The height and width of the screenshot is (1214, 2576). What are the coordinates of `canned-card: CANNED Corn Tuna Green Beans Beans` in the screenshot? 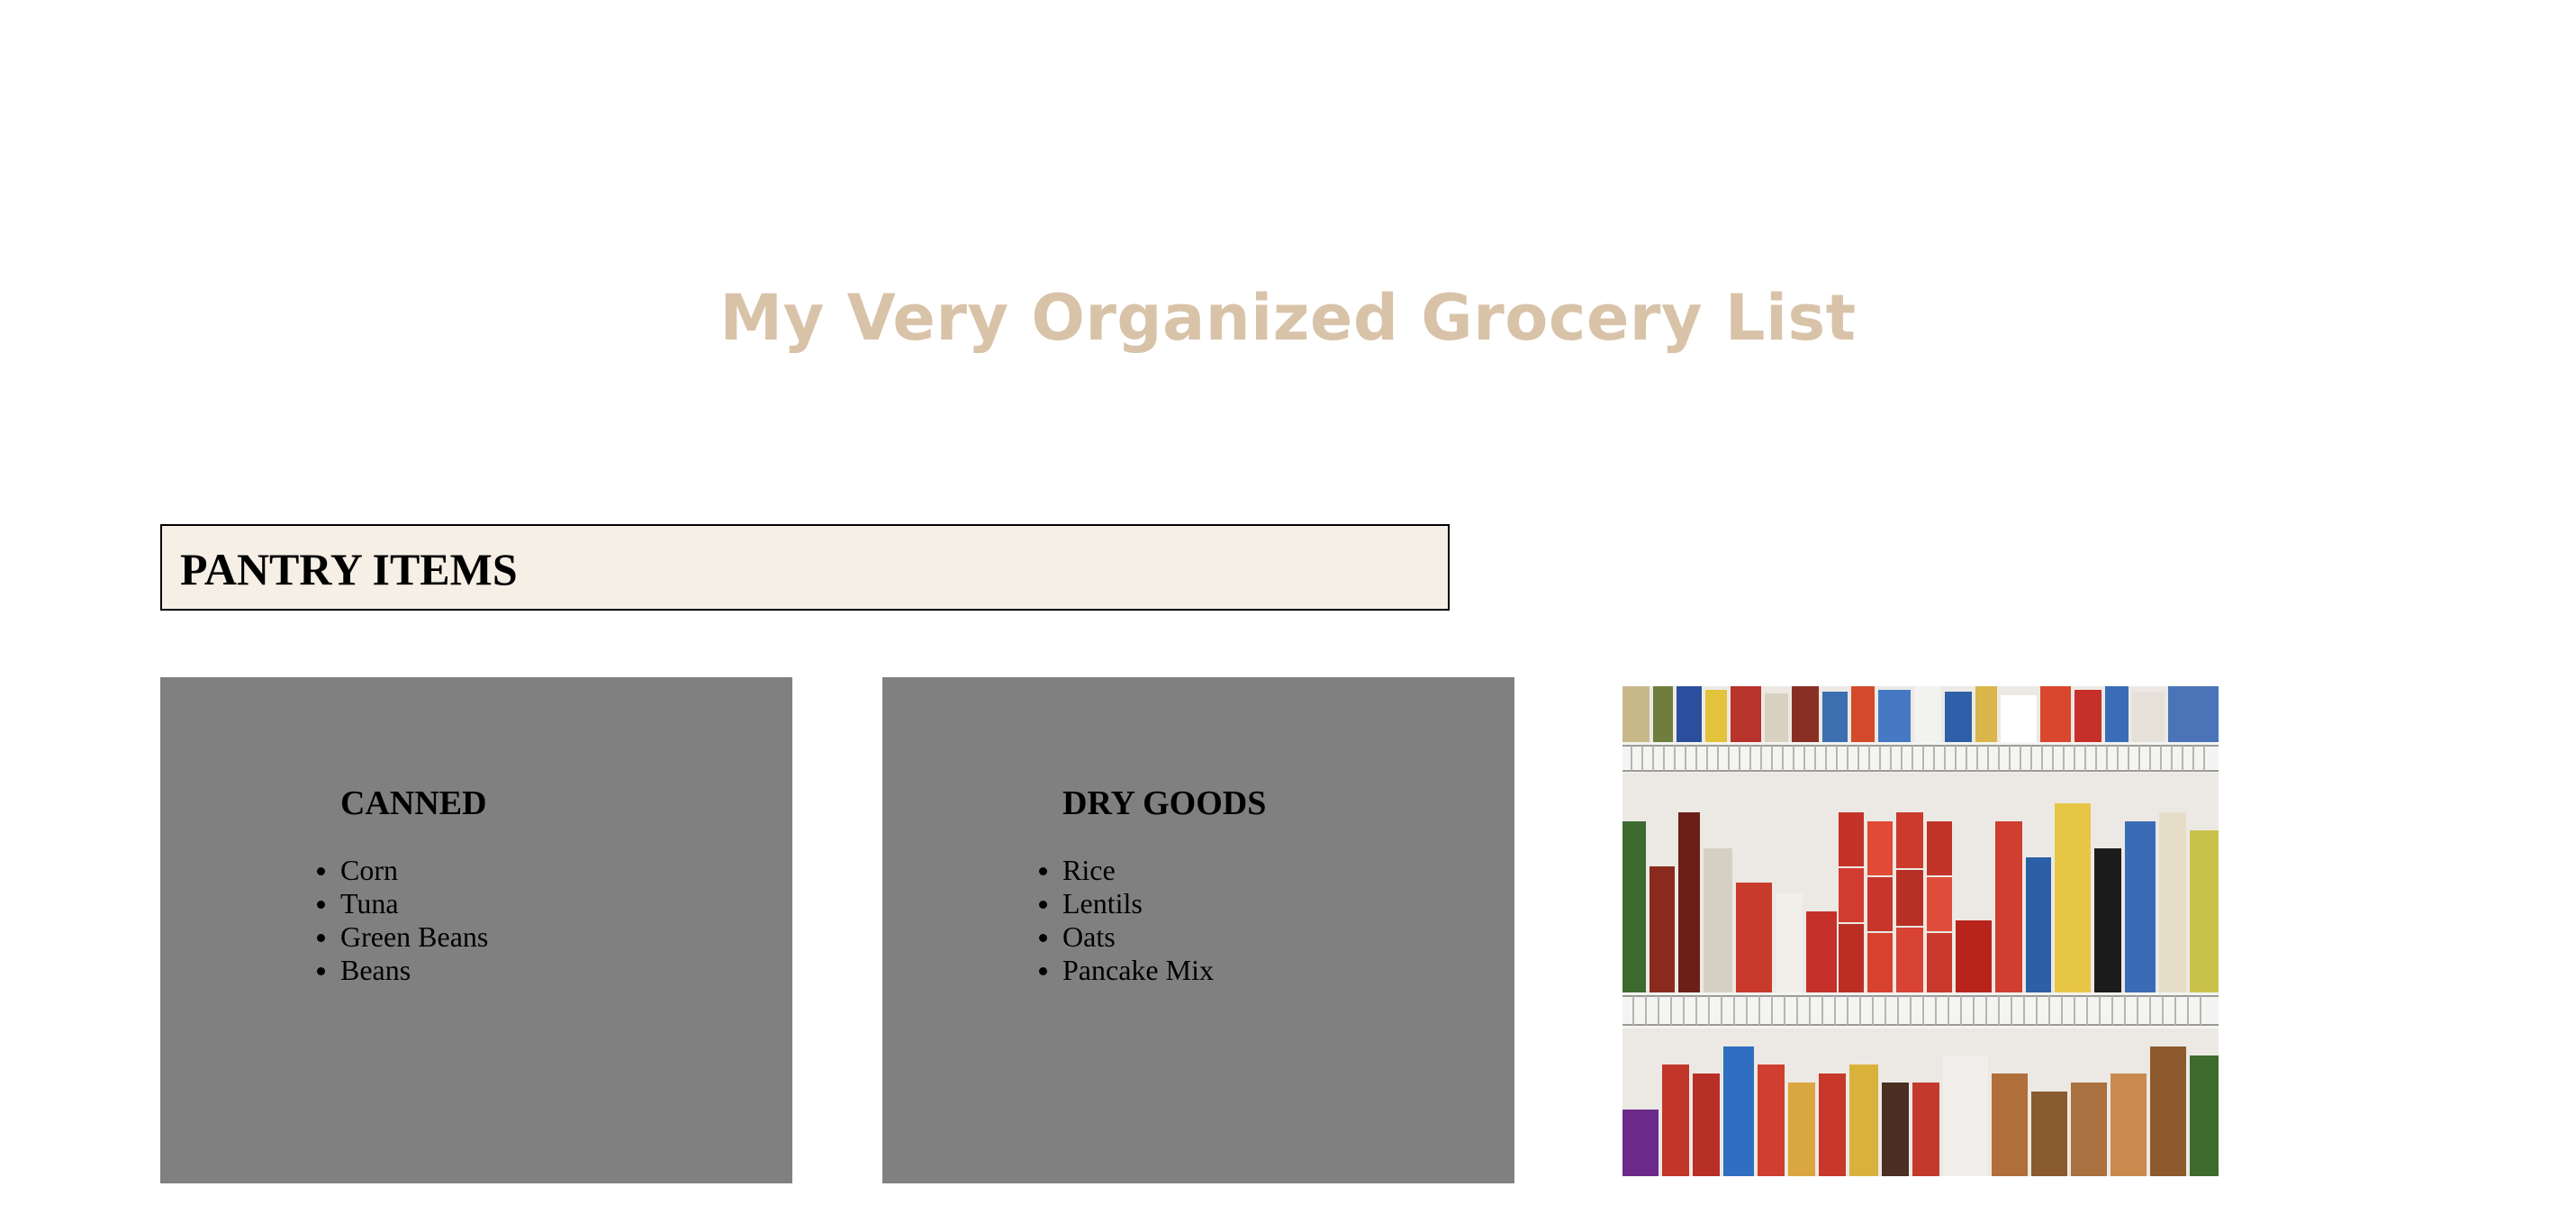 It's located at (476, 930).